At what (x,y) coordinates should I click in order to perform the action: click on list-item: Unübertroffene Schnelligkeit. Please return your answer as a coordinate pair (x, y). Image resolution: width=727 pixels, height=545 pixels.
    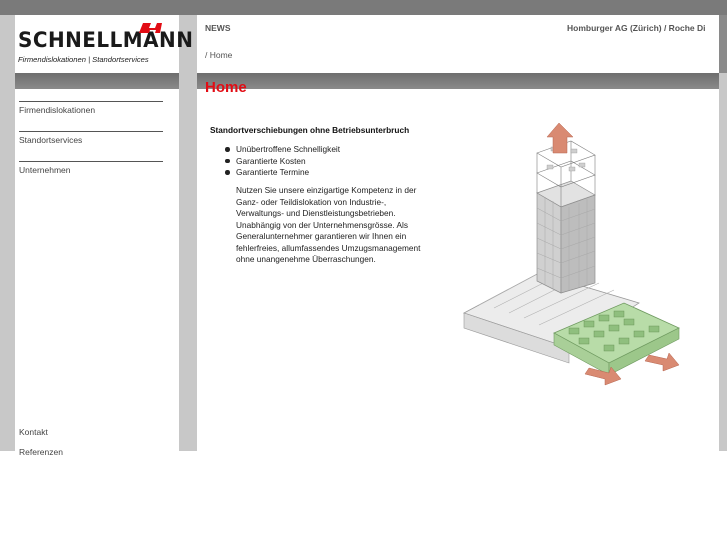
    Looking at the image, I should click on (281, 150).